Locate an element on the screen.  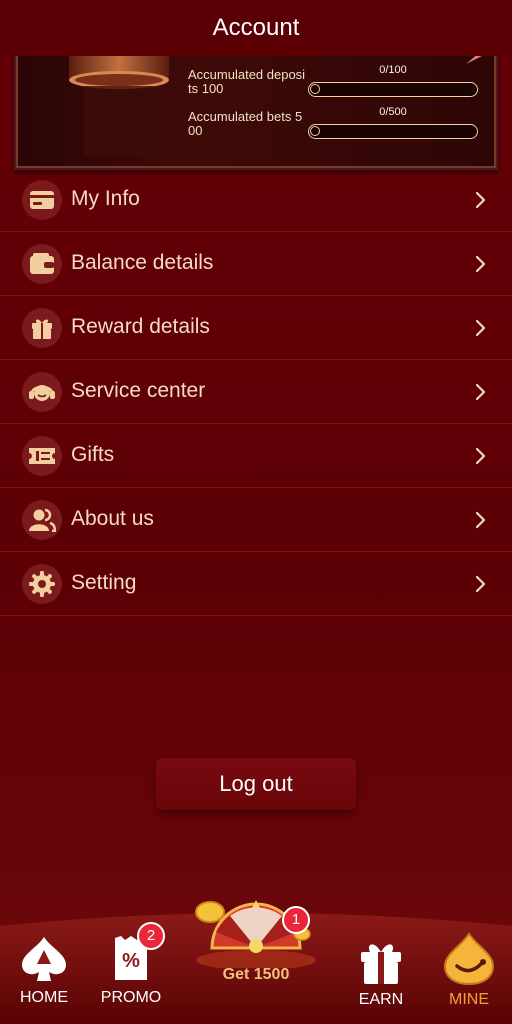
id-card-icon is located at coordinates (42, 200).